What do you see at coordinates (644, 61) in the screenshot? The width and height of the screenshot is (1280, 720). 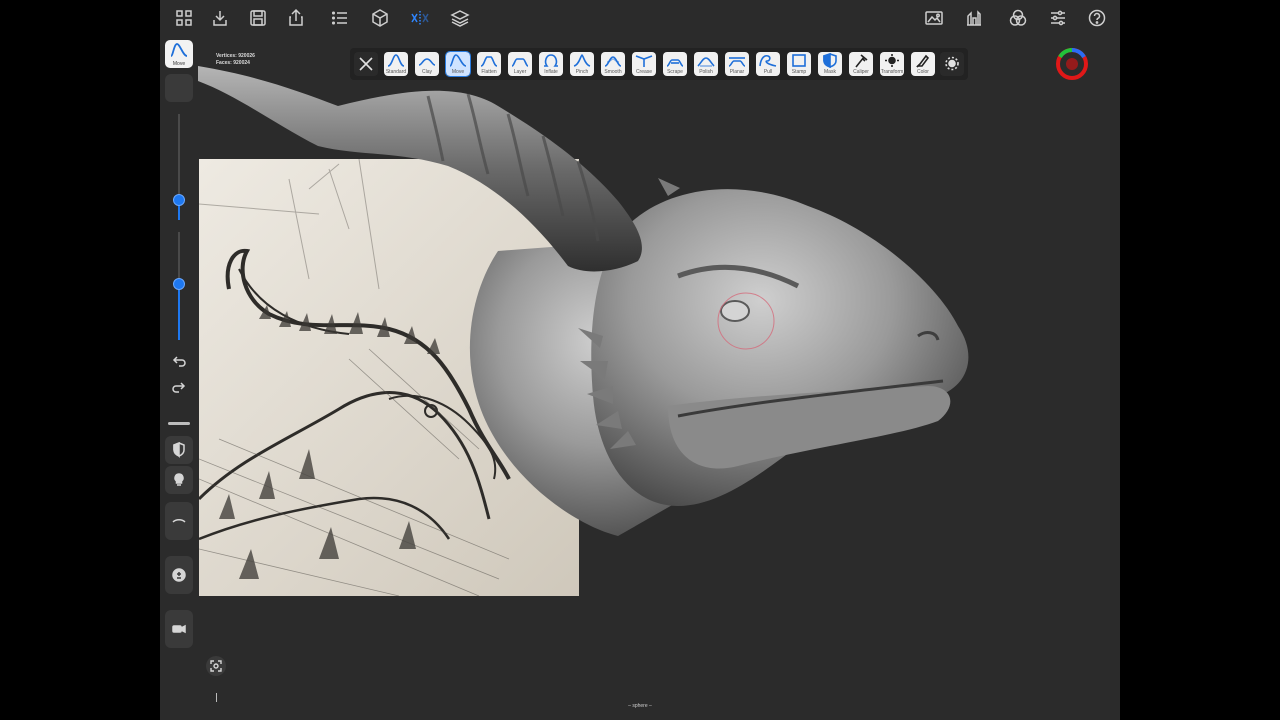 I see `crease-brush-icon` at bounding box center [644, 61].